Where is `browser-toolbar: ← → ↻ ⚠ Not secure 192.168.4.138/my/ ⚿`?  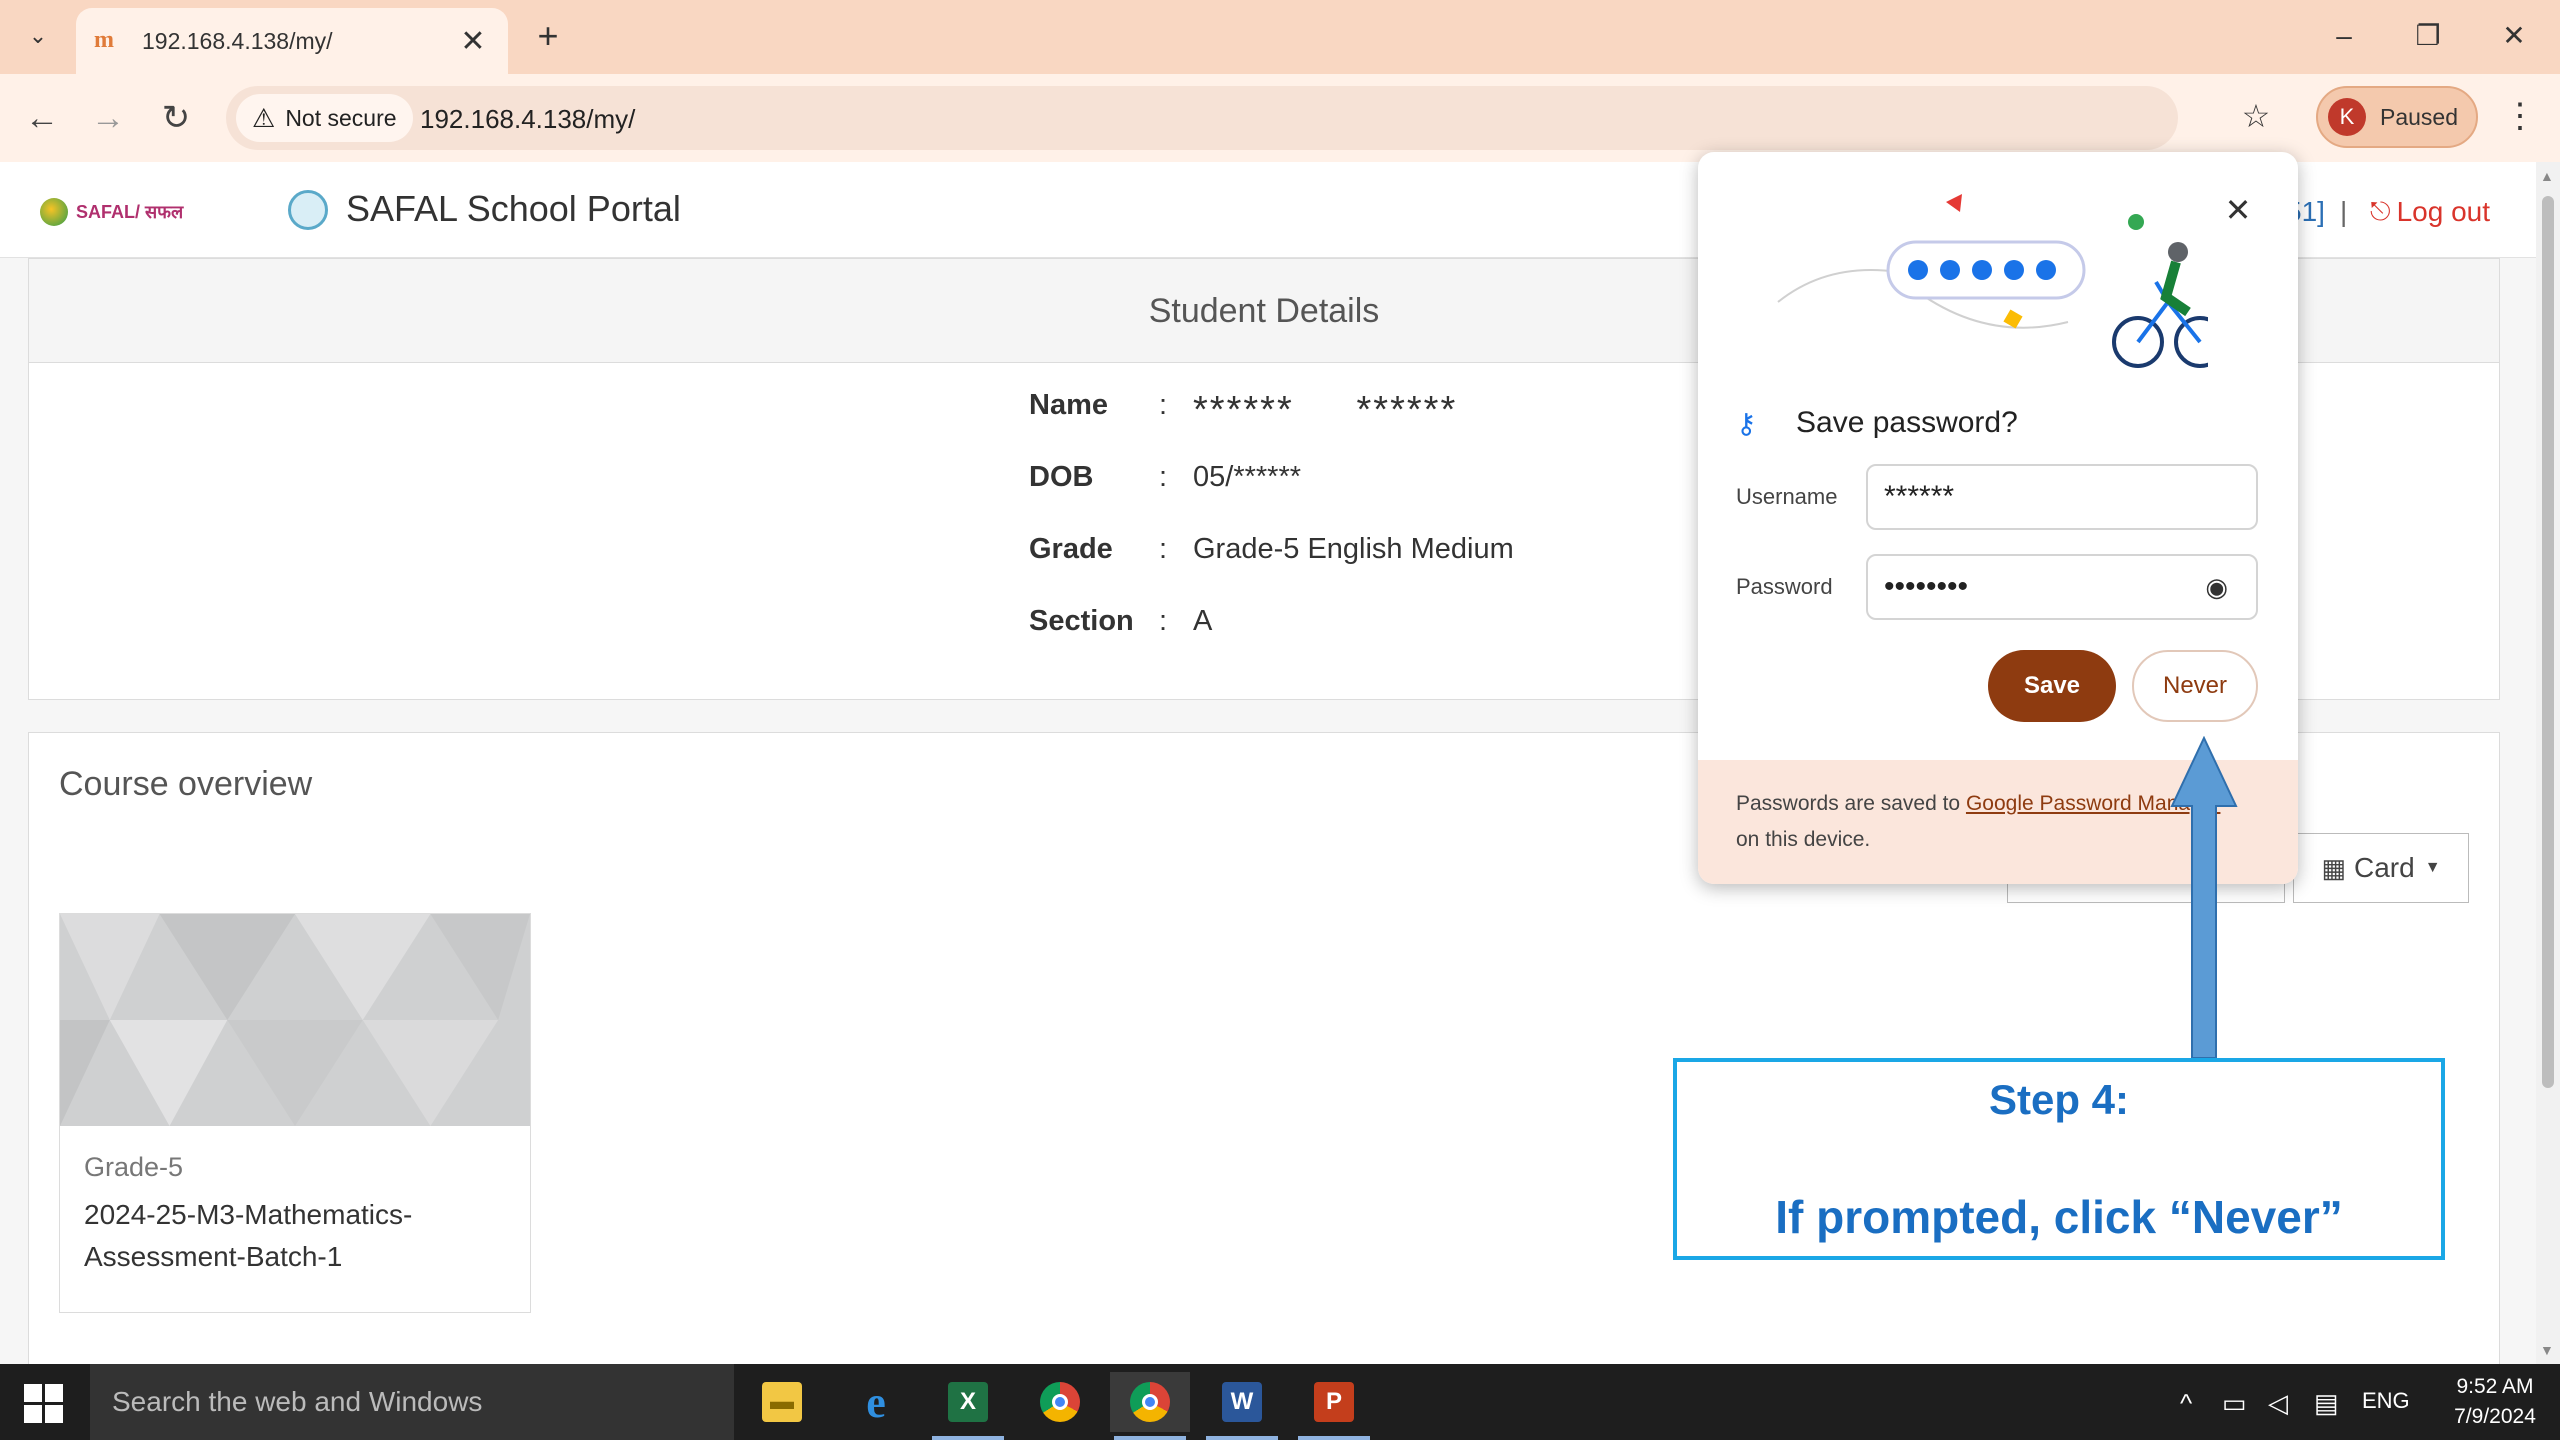
browser-toolbar: ← → ↻ ⚠ Not secure 192.168.4.138/my/ ⚿ is located at coordinates (1280, 118).